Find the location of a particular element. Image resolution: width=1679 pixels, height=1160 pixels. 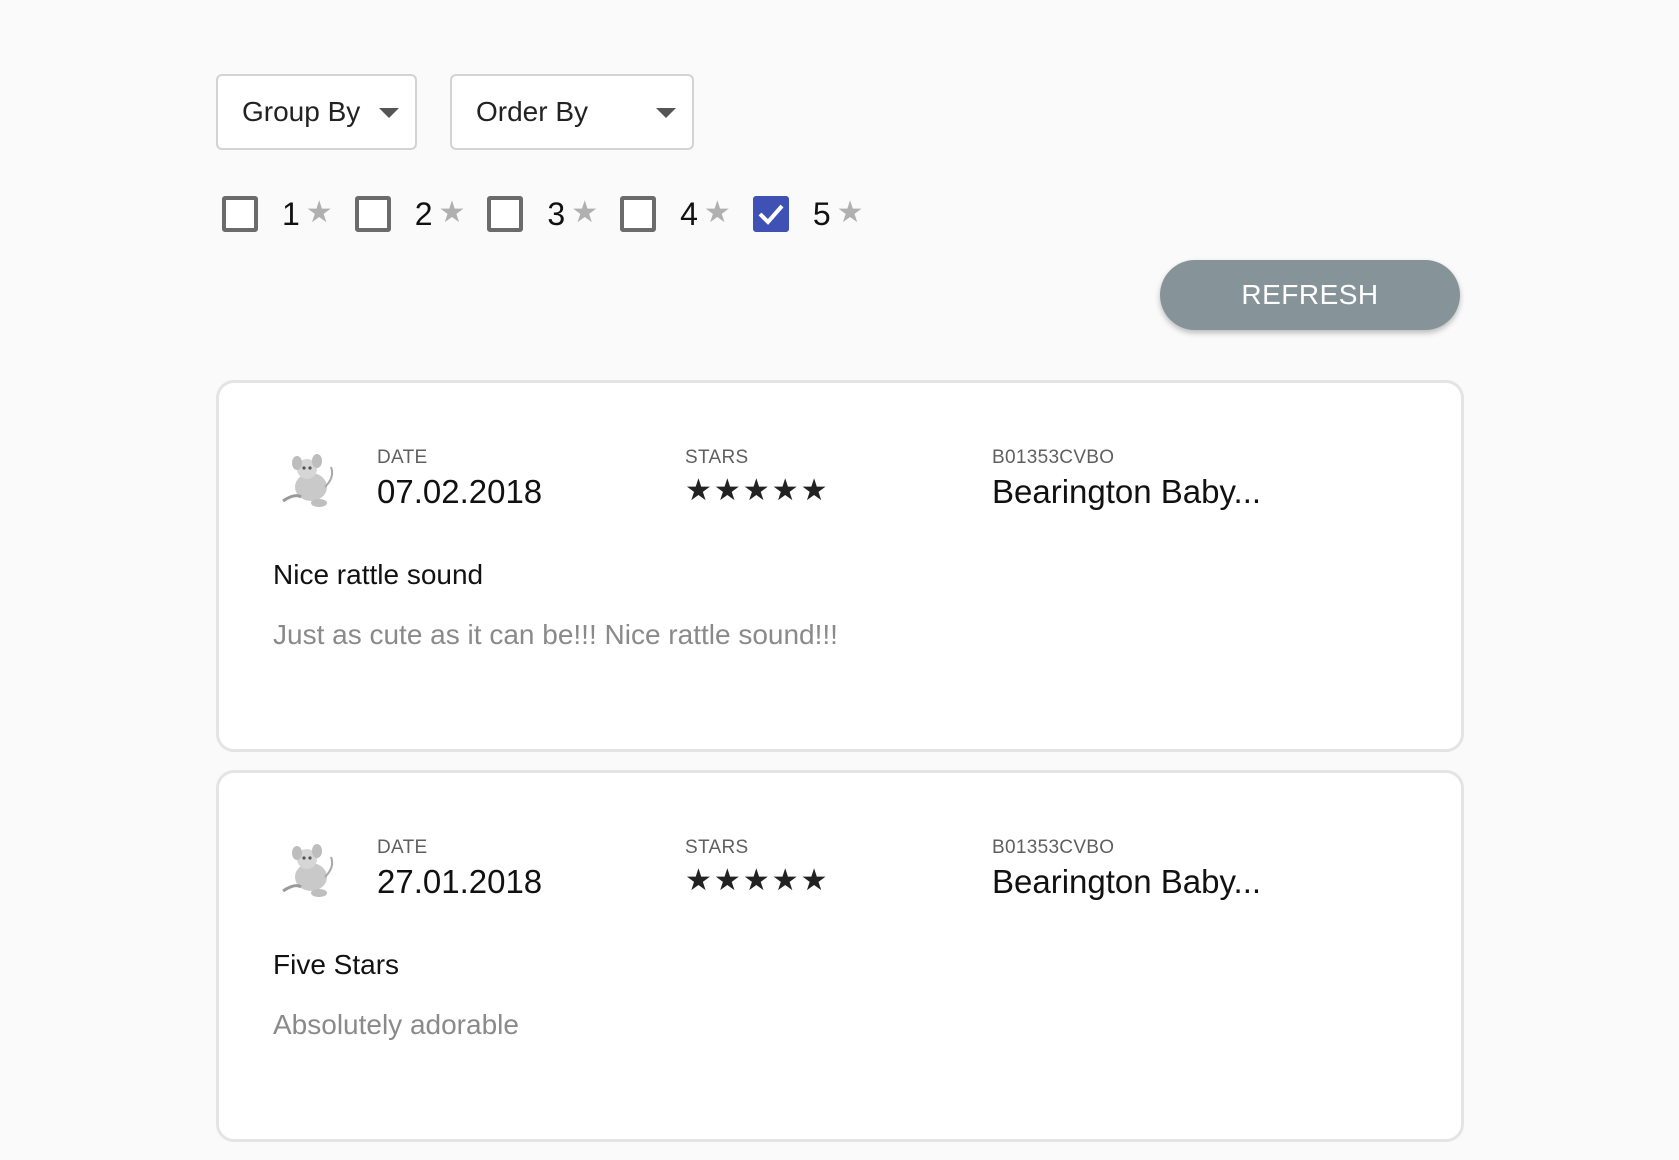

review-date-field: DATE 07.02.2018 is located at coordinates (459, 479).